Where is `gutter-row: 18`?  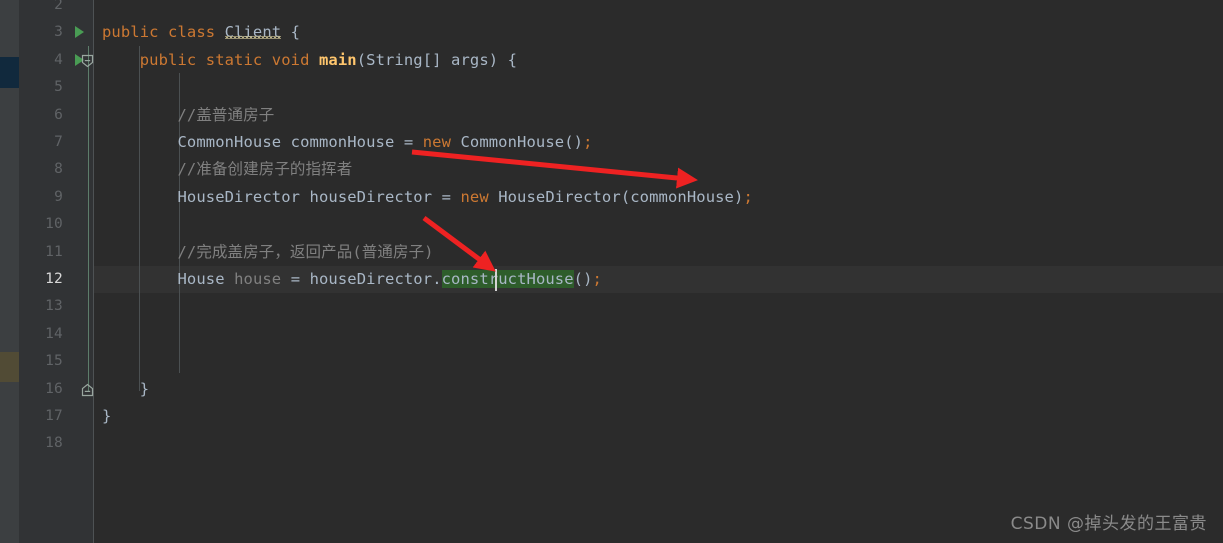 gutter-row: 18 is located at coordinates (56, 443).